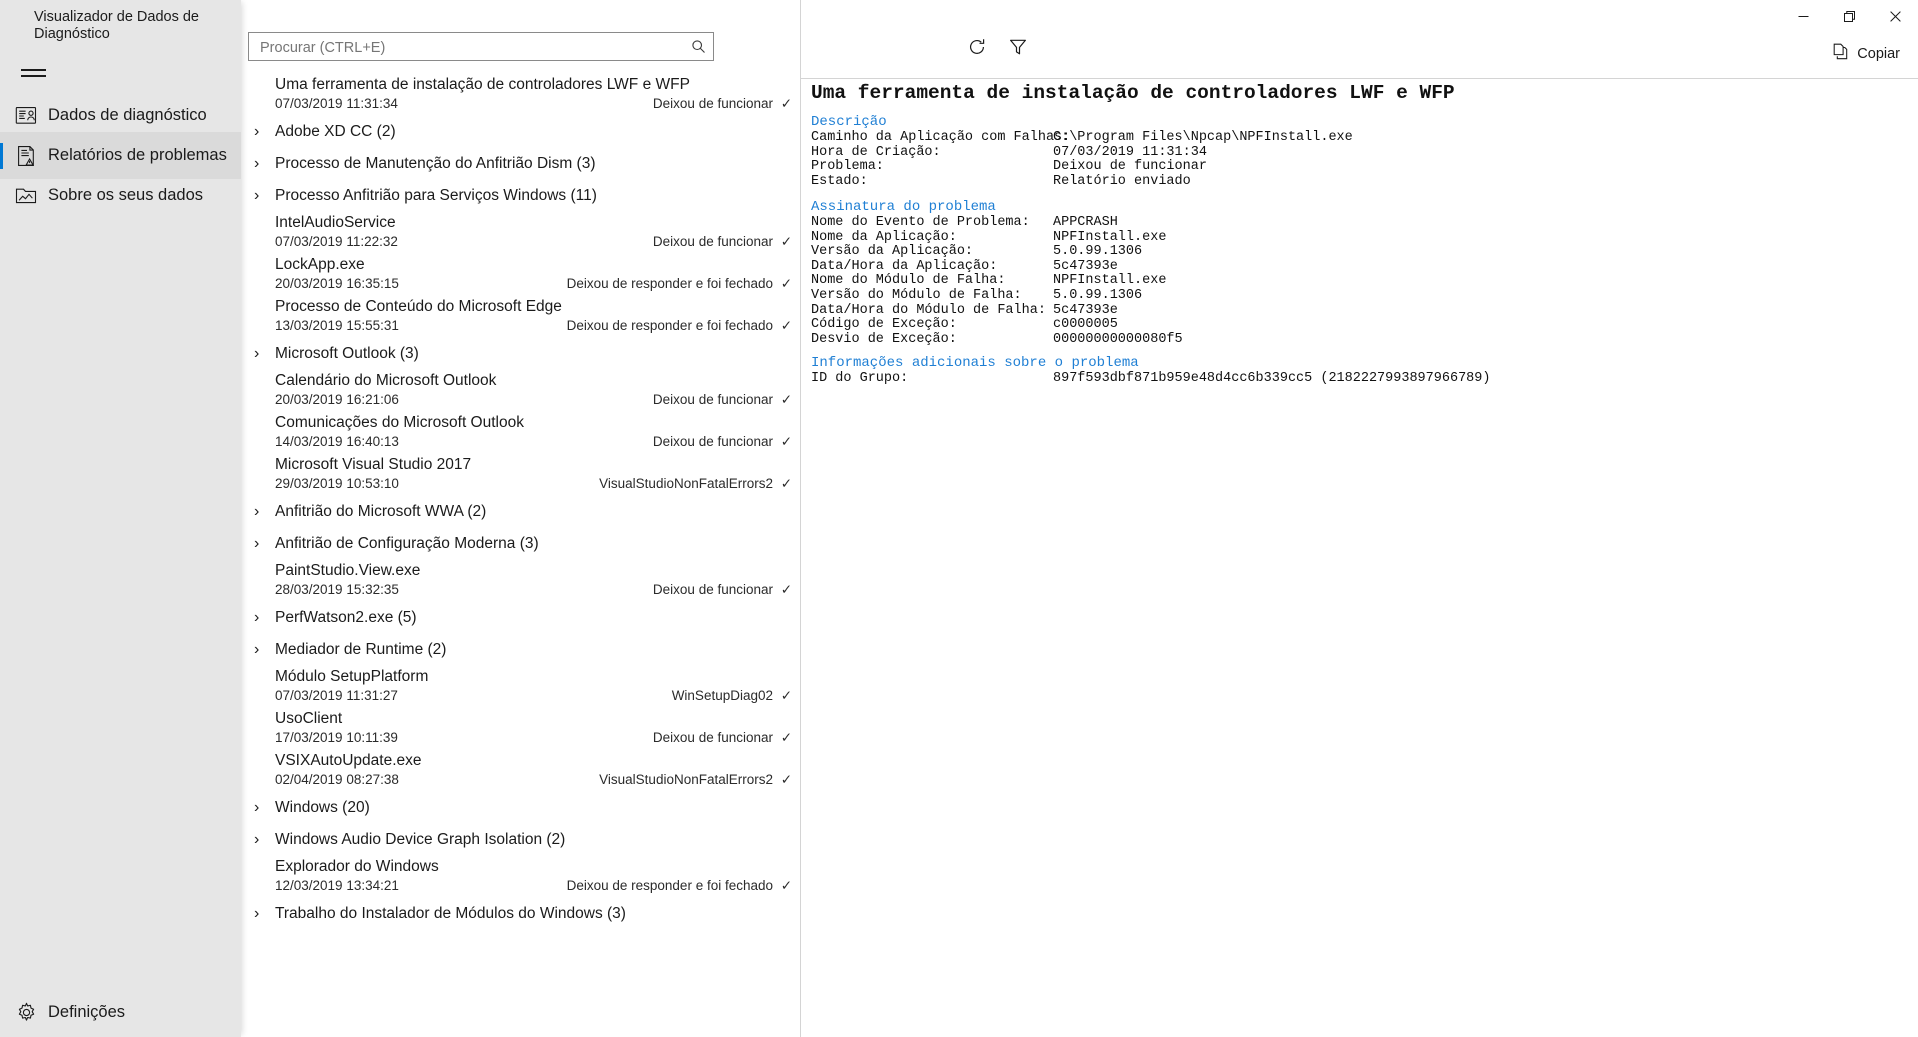  I want to click on detail-field: Nome do Evento de Problema: APPCRASH, so click(1356, 223).